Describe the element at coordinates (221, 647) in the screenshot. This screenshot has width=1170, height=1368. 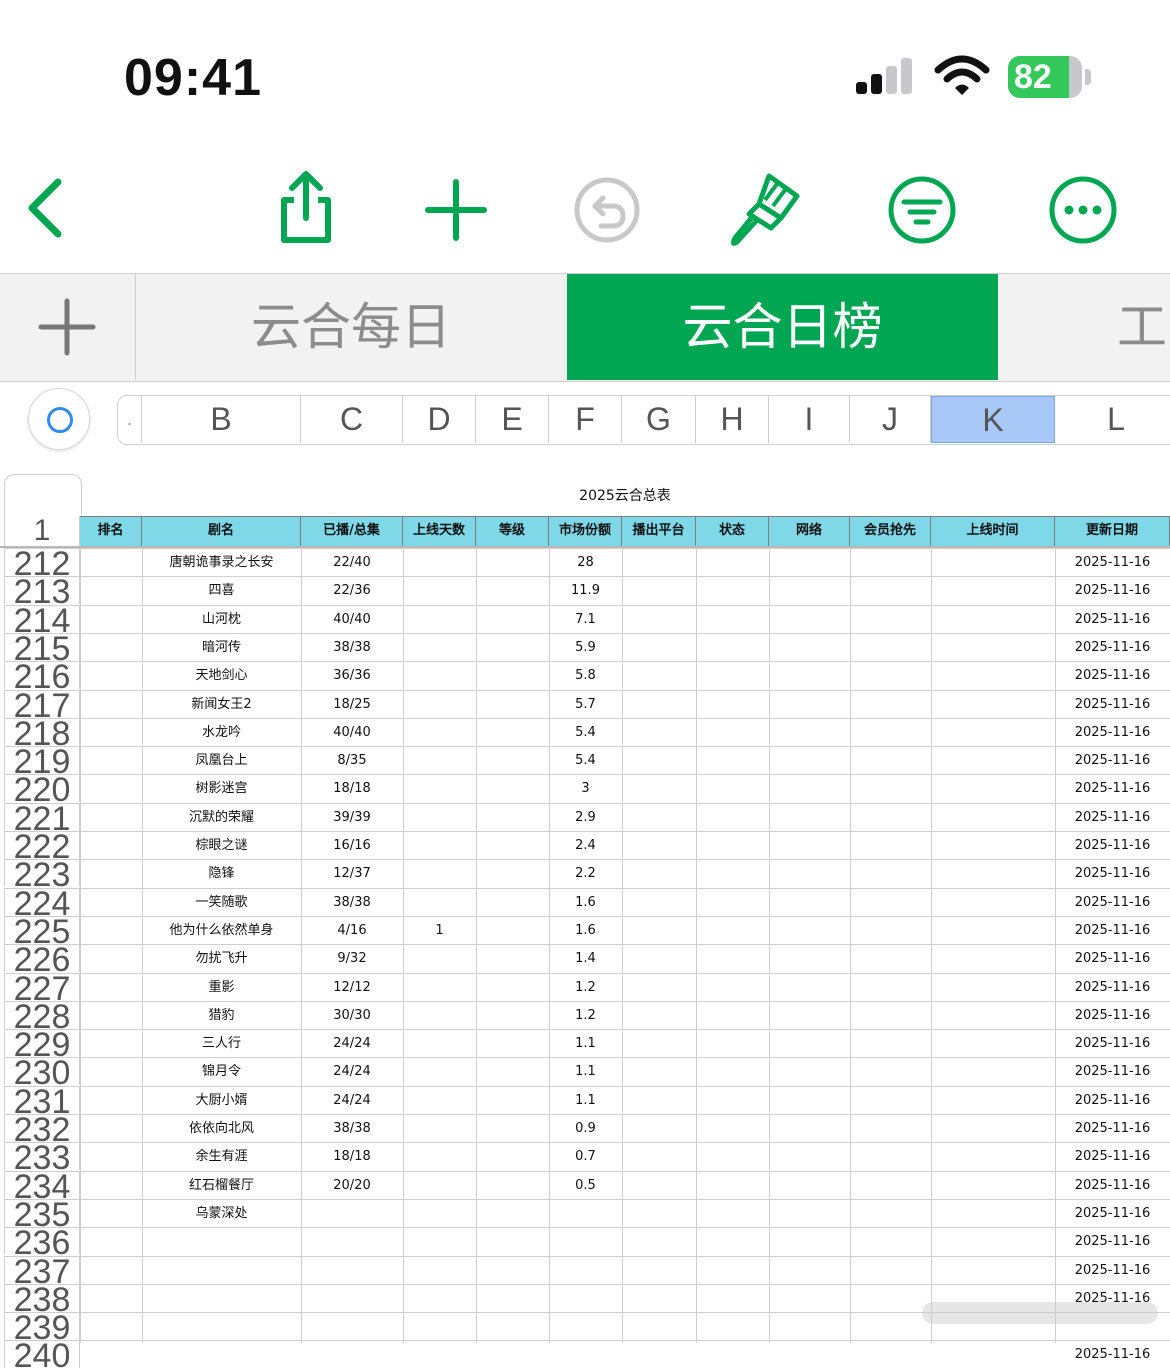
I see `table-cell-name: 暗河传` at that location.